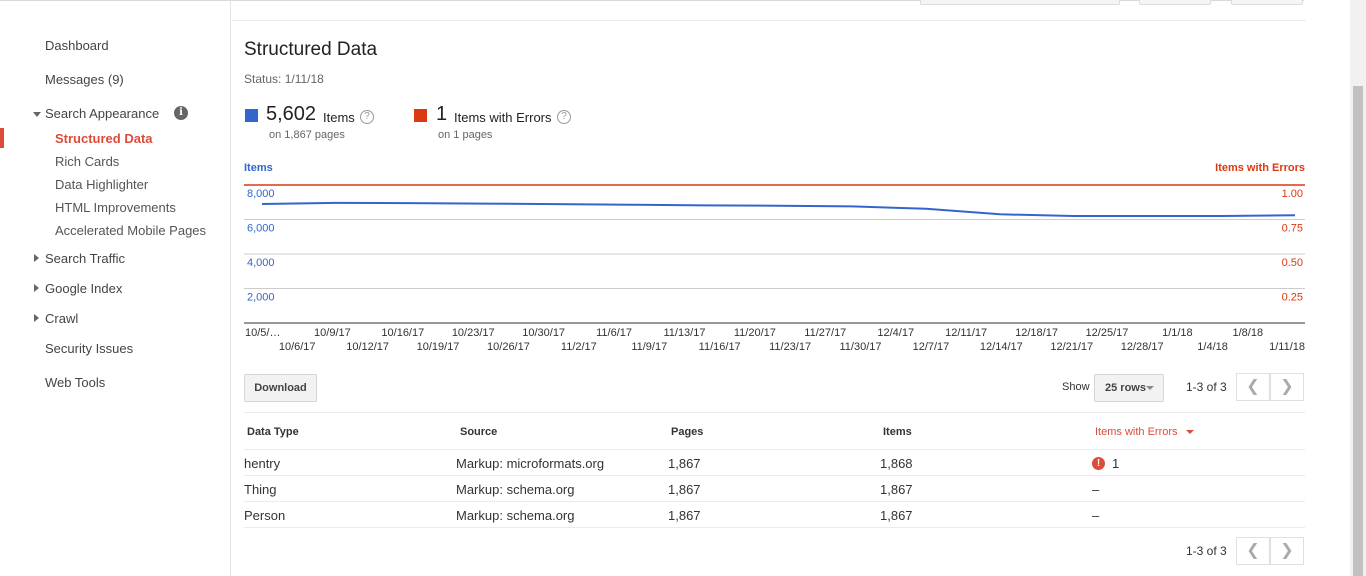 The width and height of the screenshot is (1366, 576). Describe the element at coordinates (896, 463) in the screenshot. I see `cell-items: 1,868` at that location.